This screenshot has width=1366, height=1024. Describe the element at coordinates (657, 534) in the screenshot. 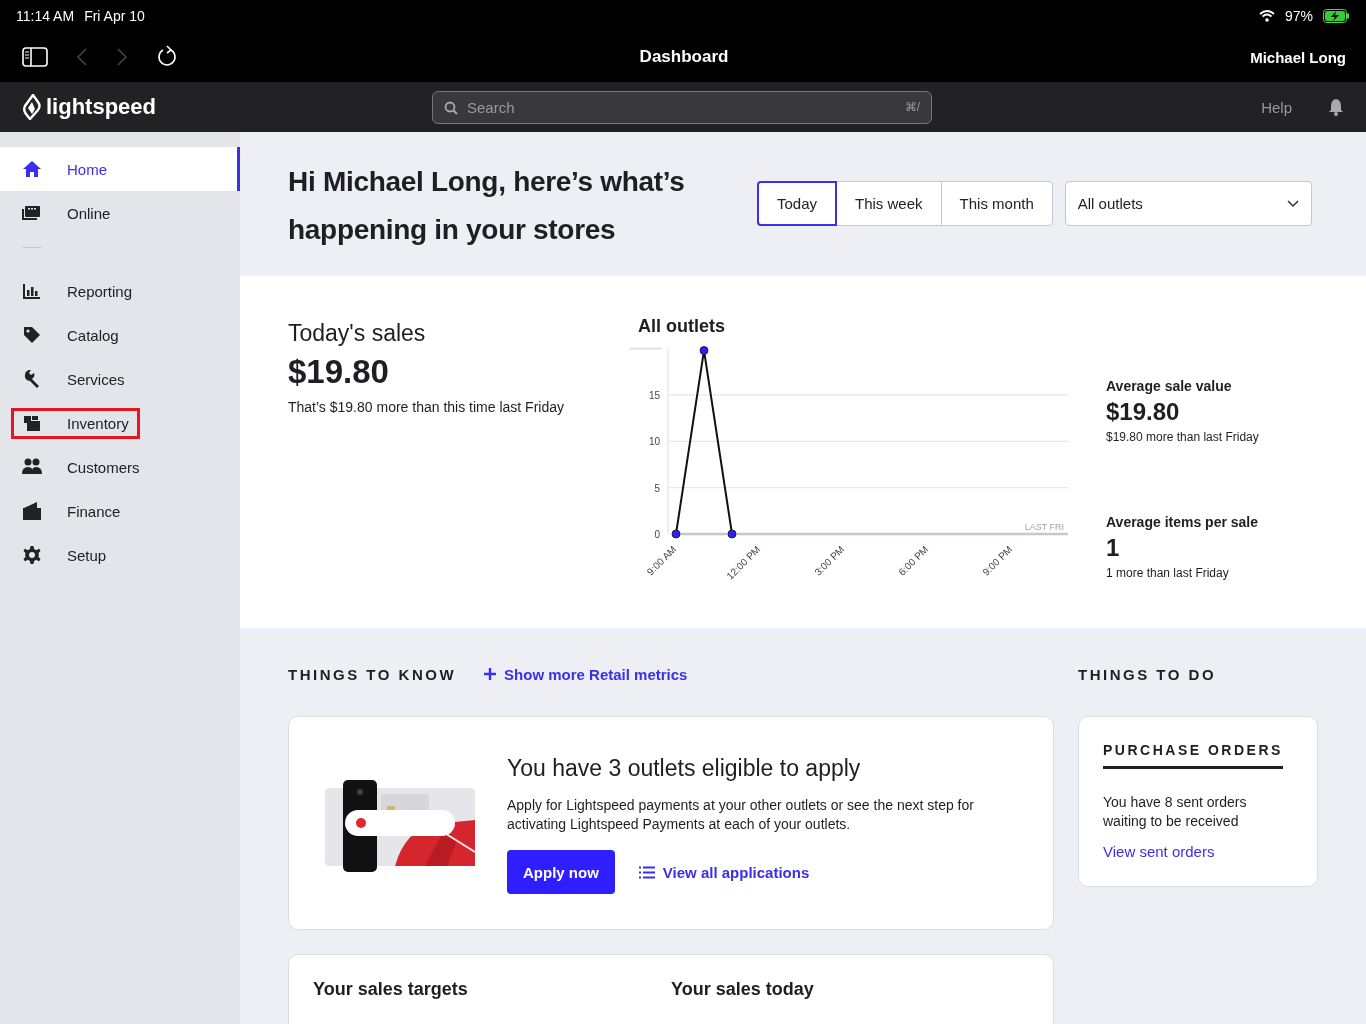

I see `axis-label: 0` at that location.